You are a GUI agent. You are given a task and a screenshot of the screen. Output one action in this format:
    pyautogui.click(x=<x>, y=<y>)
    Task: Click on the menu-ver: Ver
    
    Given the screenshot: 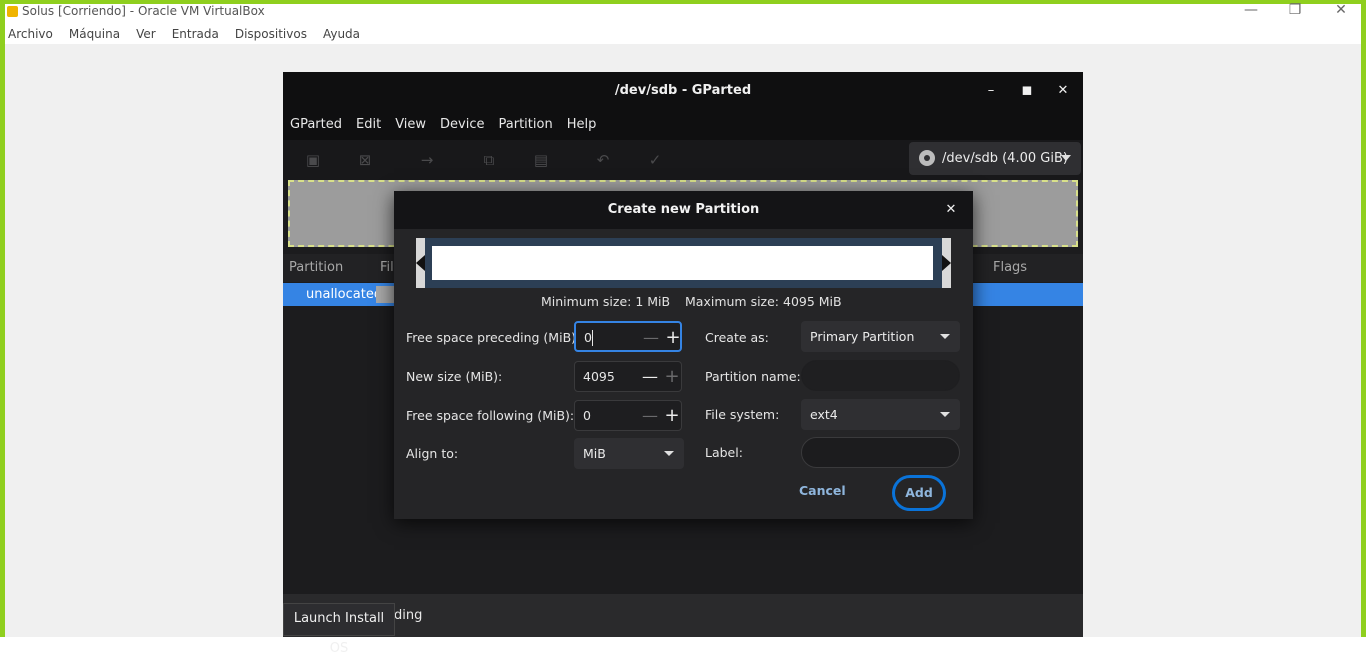 What is the action you would take?
    pyautogui.click(x=146, y=34)
    